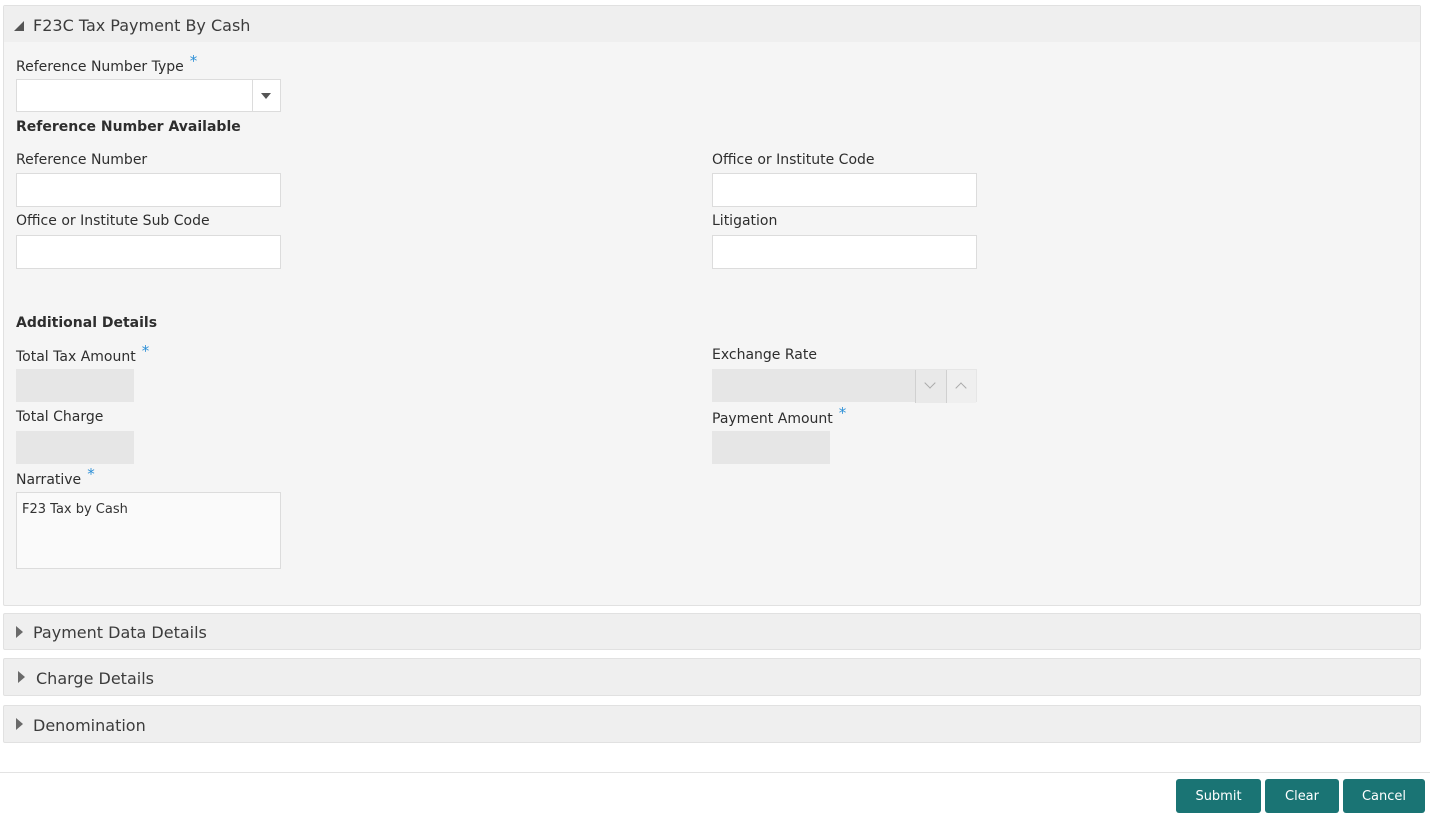  What do you see at coordinates (128, 127) in the screenshot?
I see `reference-number-available-heading: Reference Number Available` at bounding box center [128, 127].